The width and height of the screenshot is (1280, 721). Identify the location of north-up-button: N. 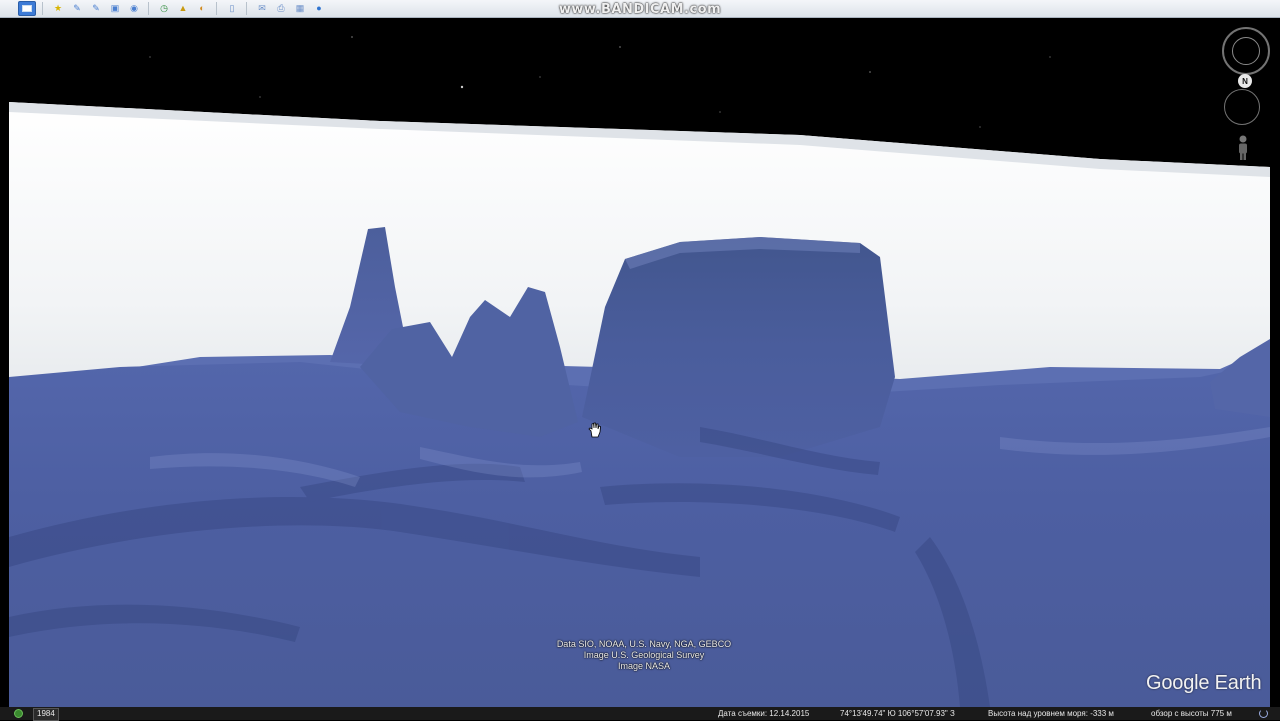
(1245, 81).